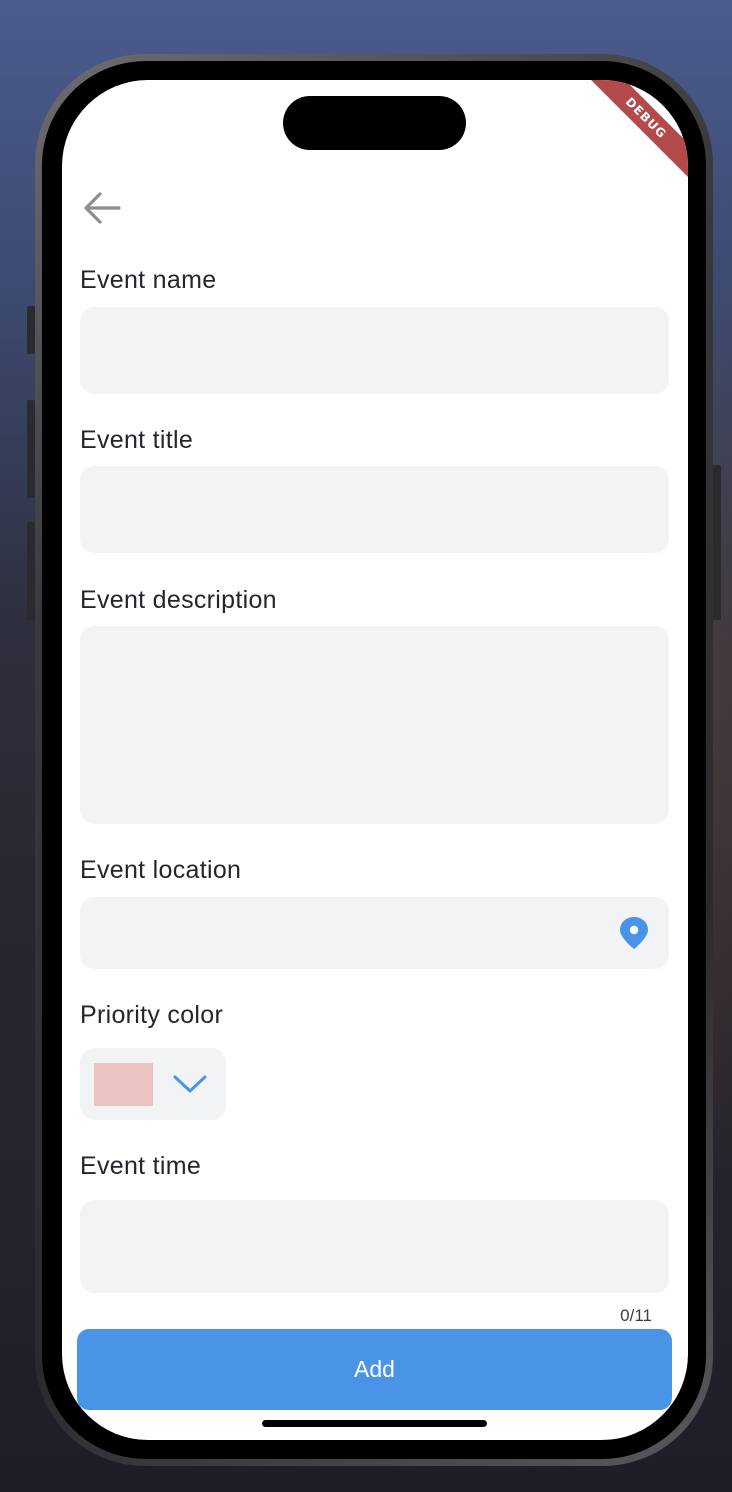 This screenshot has height=1492, width=732. What do you see at coordinates (374, 123) in the screenshot?
I see `dynamic-island` at bounding box center [374, 123].